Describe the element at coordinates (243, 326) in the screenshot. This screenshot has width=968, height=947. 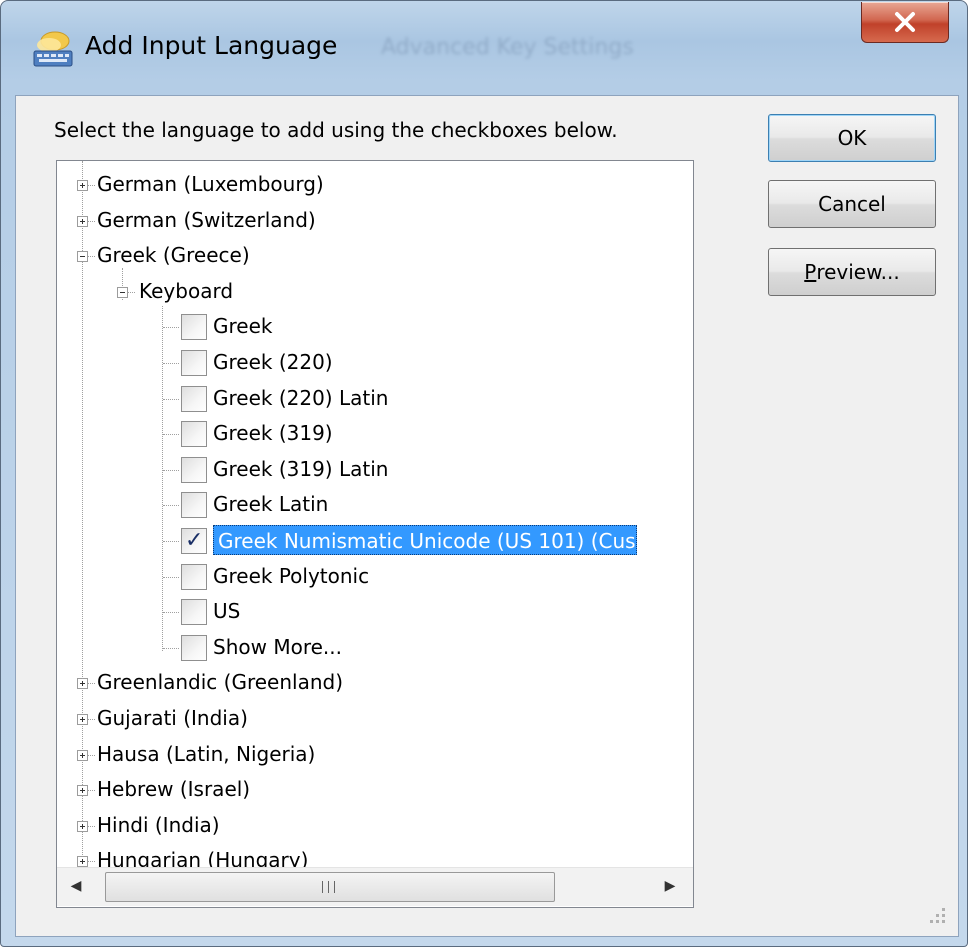
I see `tree-item-label: Greek` at that location.